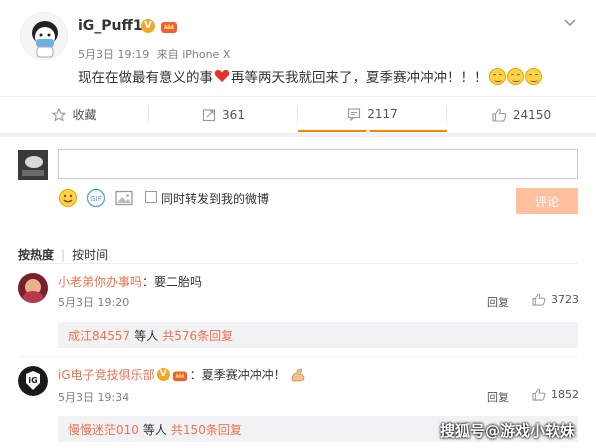 This screenshot has width=596, height=448. I want to click on favorite-button: 收藏, so click(74, 114).